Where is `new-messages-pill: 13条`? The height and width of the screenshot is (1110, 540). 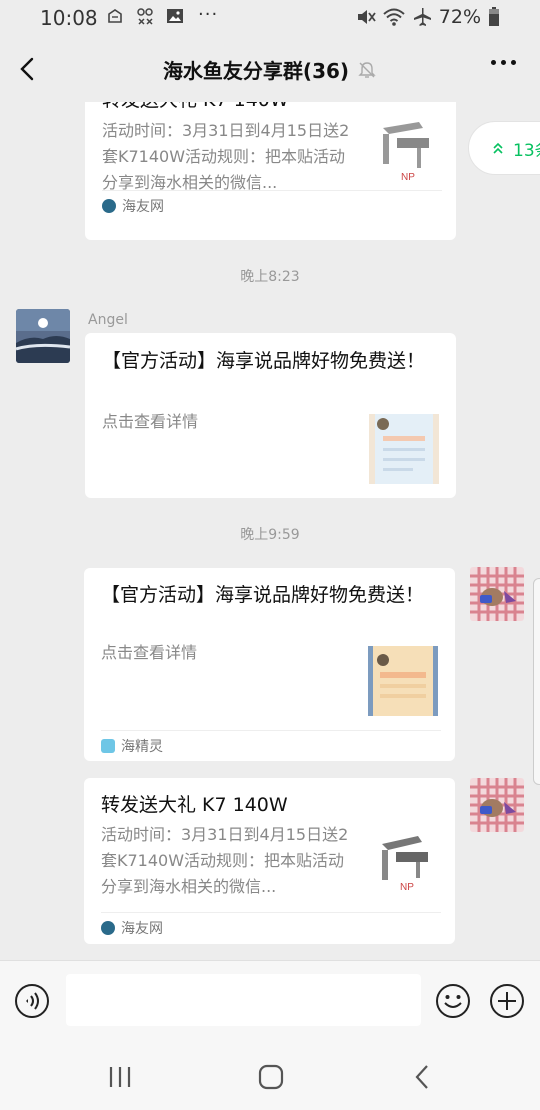
new-messages-pill: 13条 is located at coordinates (504, 148).